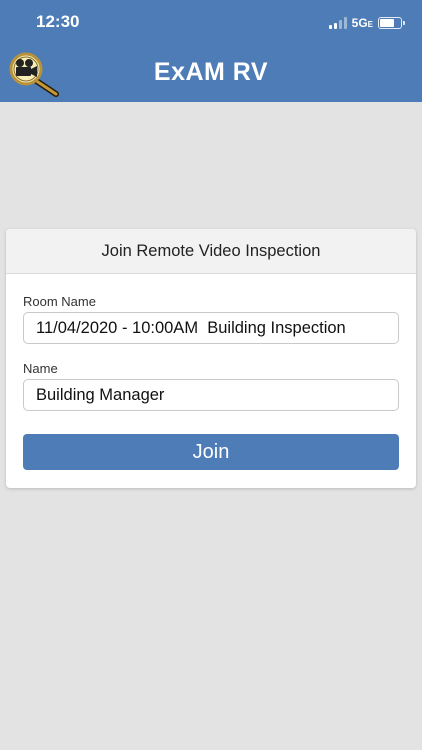 The height and width of the screenshot is (750, 422). What do you see at coordinates (40, 368) in the screenshot?
I see `name-label: Name` at bounding box center [40, 368].